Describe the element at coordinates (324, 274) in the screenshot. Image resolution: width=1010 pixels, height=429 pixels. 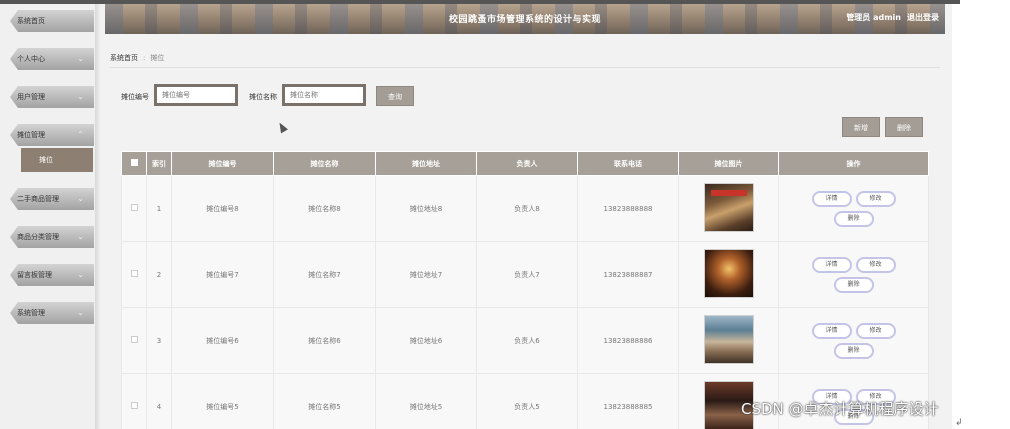
I see `cell-name: 摊位名称7` at that location.